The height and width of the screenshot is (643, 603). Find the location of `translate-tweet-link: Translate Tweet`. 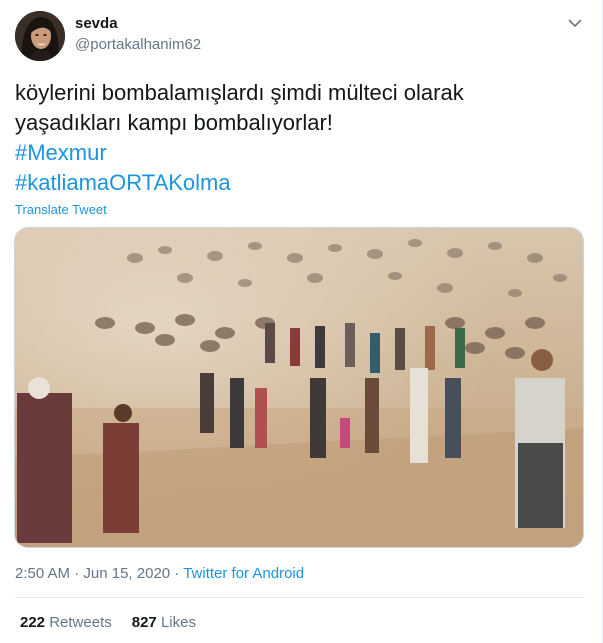

translate-tweet-link: Translate Tweet is located at coordinates (61, 209).